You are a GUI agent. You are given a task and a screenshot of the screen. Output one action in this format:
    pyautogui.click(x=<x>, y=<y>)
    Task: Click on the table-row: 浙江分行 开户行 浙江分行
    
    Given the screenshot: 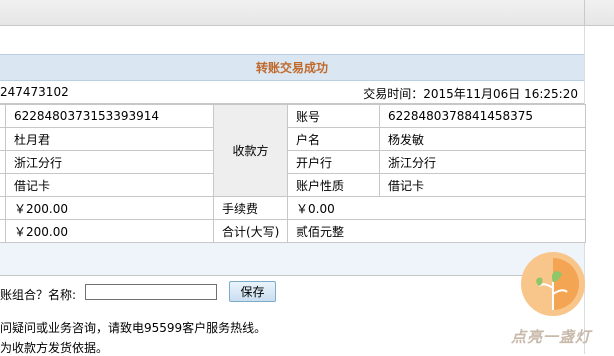 What is the action you would take?
    pyautogui.click(x=293, y=162)
    